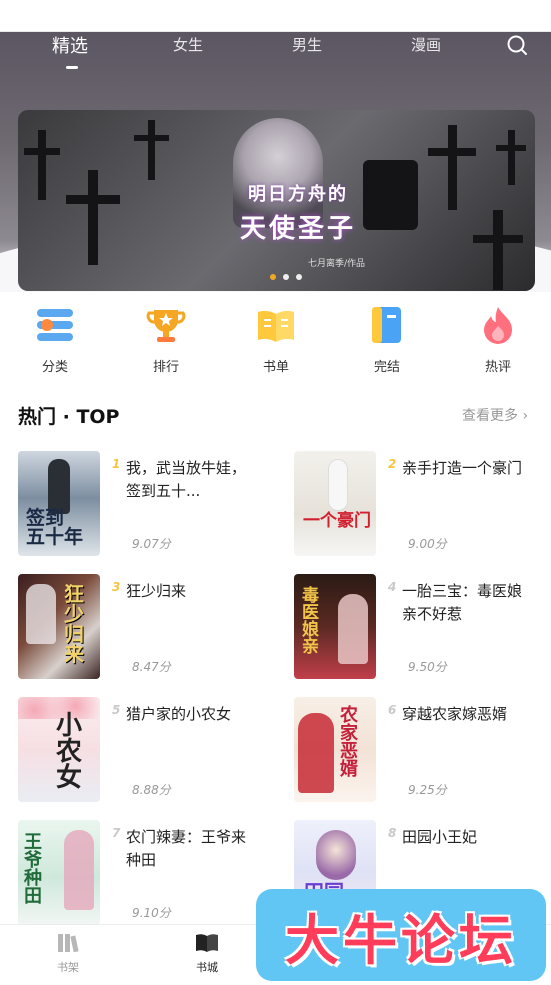  What do you see at coordinates (392, 587) in the screenshot?
I see `rank-number: 4` at bounding box center [392, 587].